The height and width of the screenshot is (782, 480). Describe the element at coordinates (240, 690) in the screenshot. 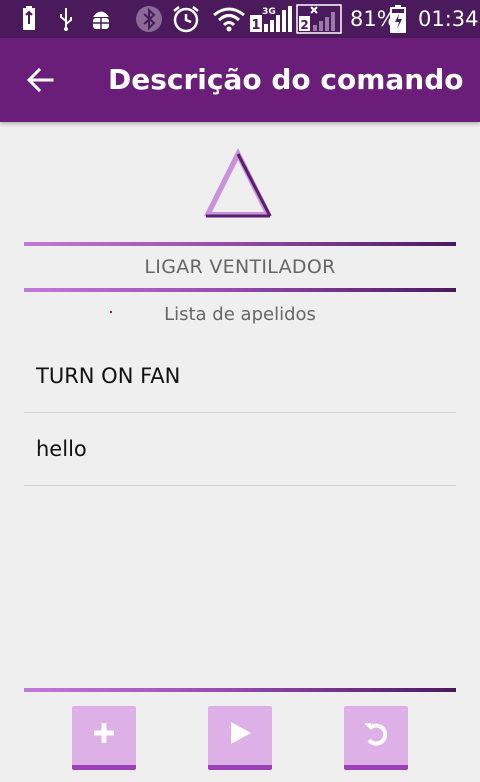

I see `divider-bottom` at that location.